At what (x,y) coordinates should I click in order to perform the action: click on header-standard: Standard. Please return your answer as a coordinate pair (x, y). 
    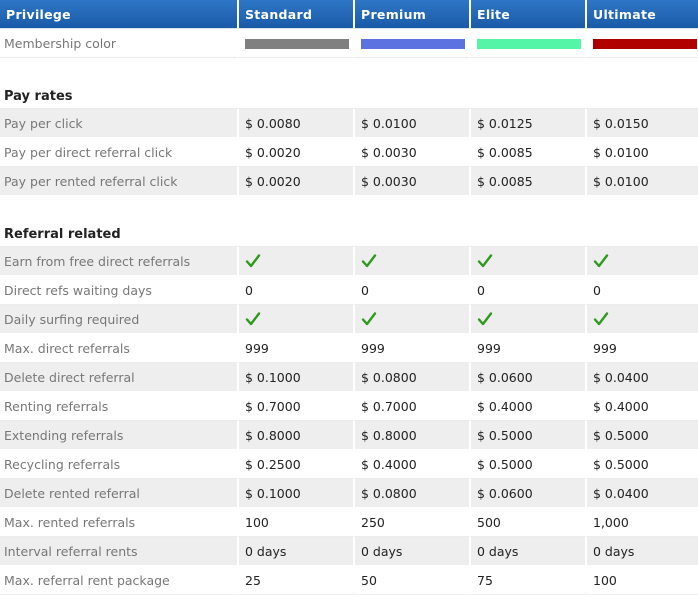
    Looking at the image, I should click on (295, 14).